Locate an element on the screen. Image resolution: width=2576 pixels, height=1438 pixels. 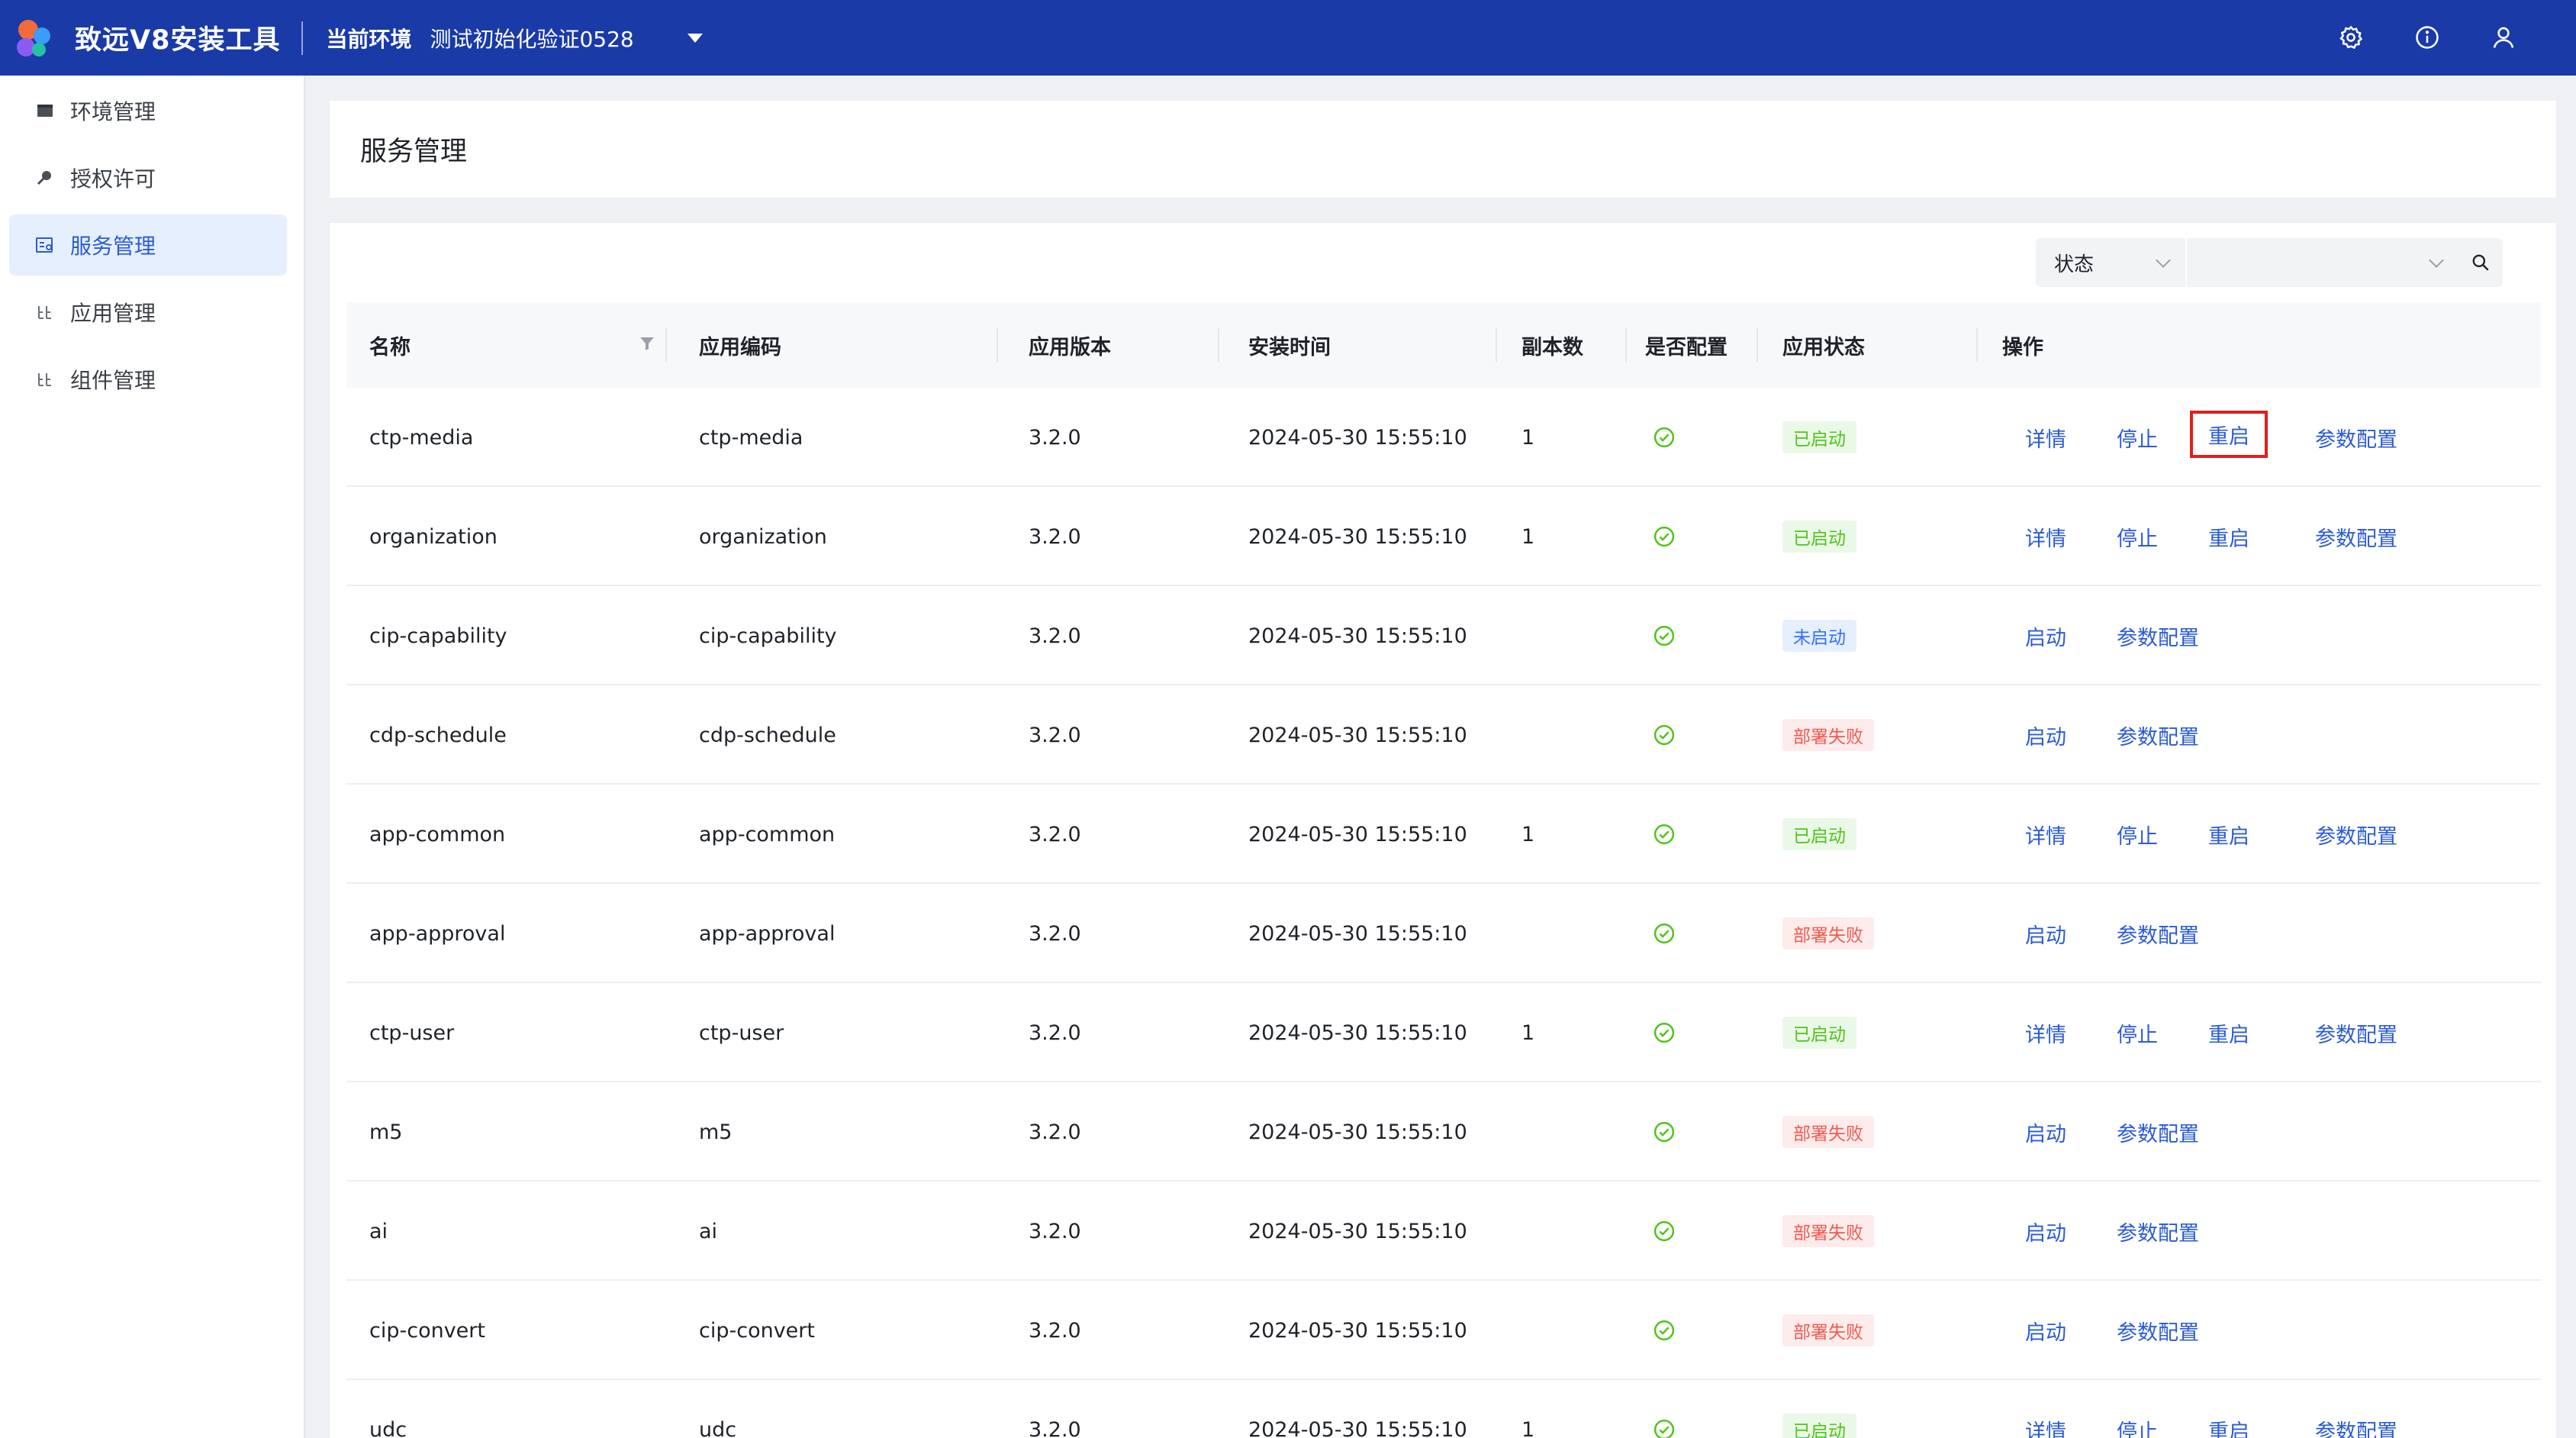
cell-code: m5 is located at coordinates (716, 1132).